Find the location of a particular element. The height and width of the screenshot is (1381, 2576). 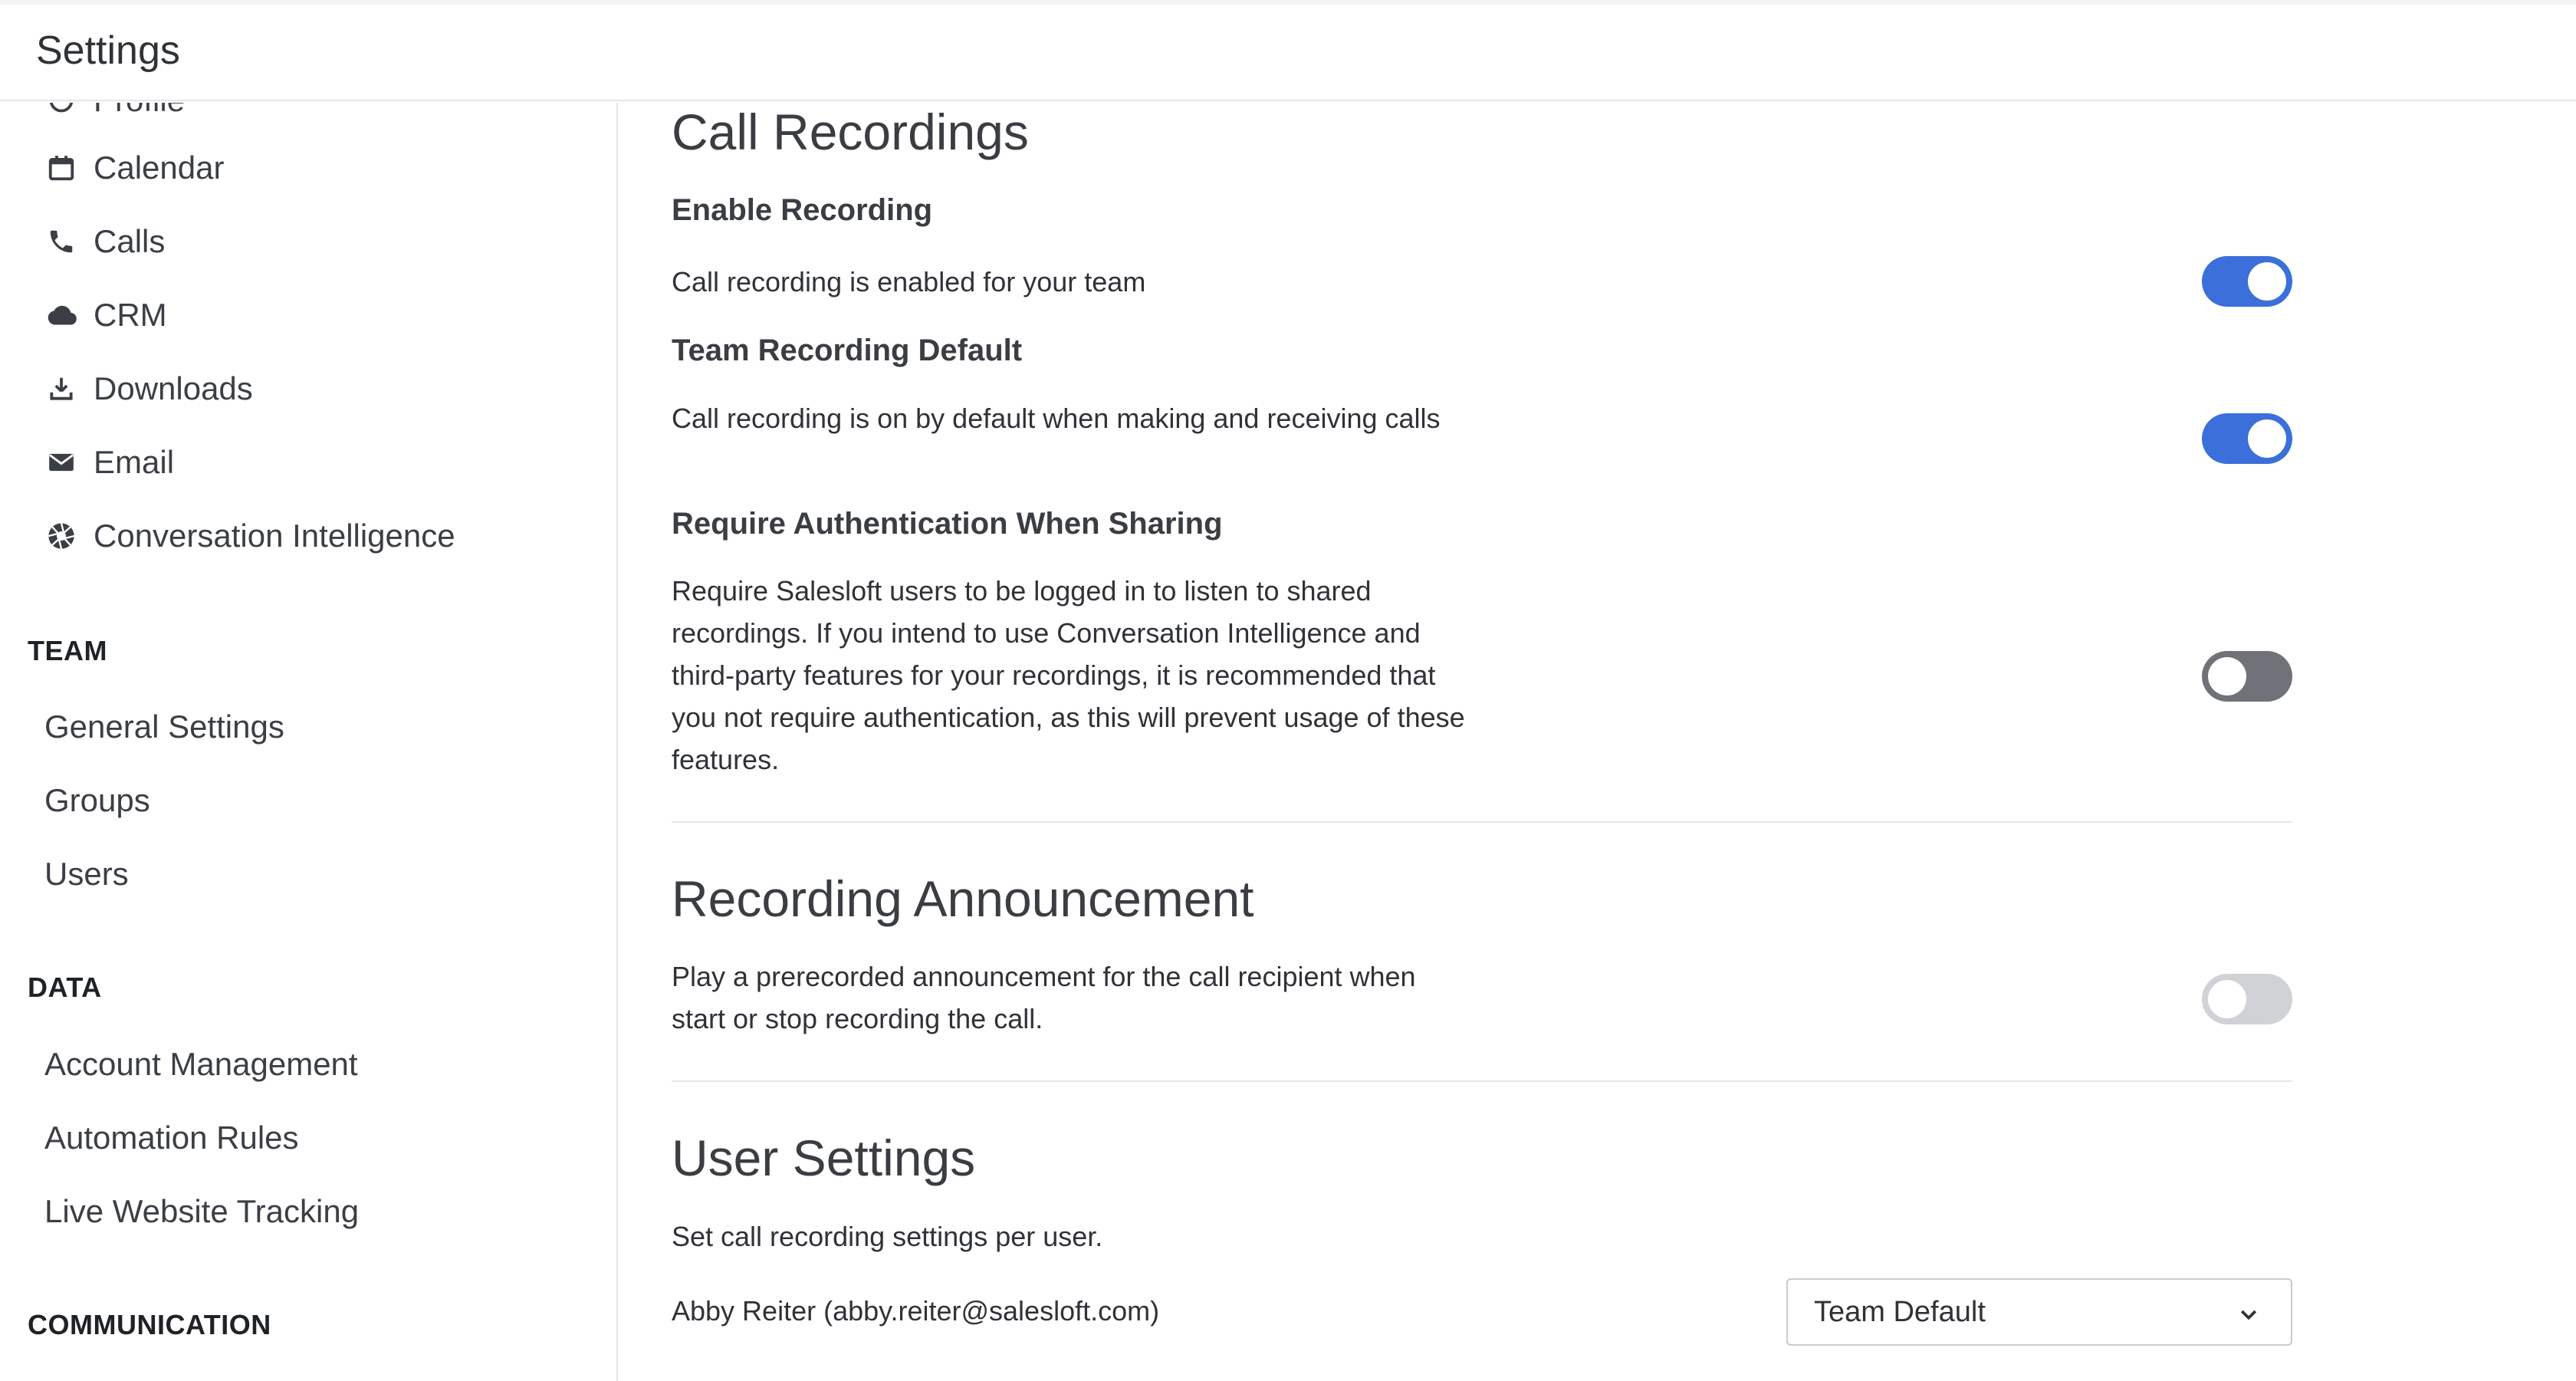

sidebar-item-label: Account Management is located at coordinates (201, 1064).